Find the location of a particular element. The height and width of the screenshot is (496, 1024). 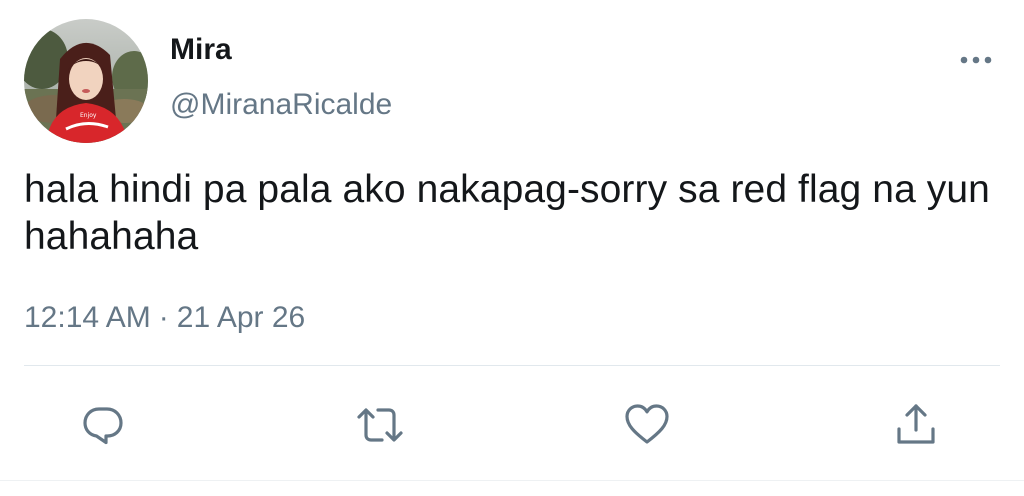

like-icon is located at coordinates (647, 424).